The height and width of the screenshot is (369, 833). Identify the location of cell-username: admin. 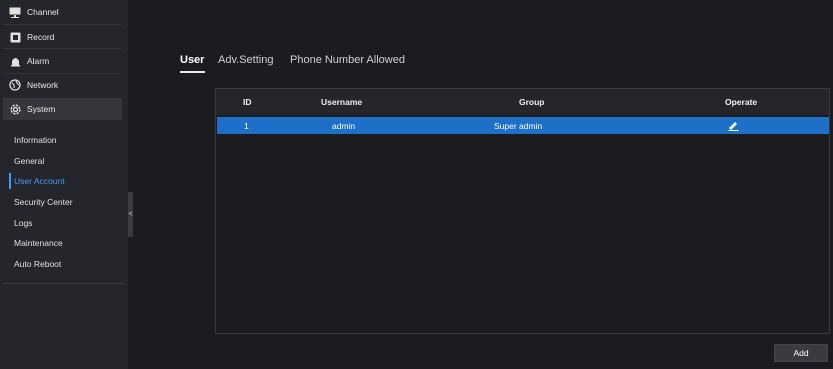
(344, 125).